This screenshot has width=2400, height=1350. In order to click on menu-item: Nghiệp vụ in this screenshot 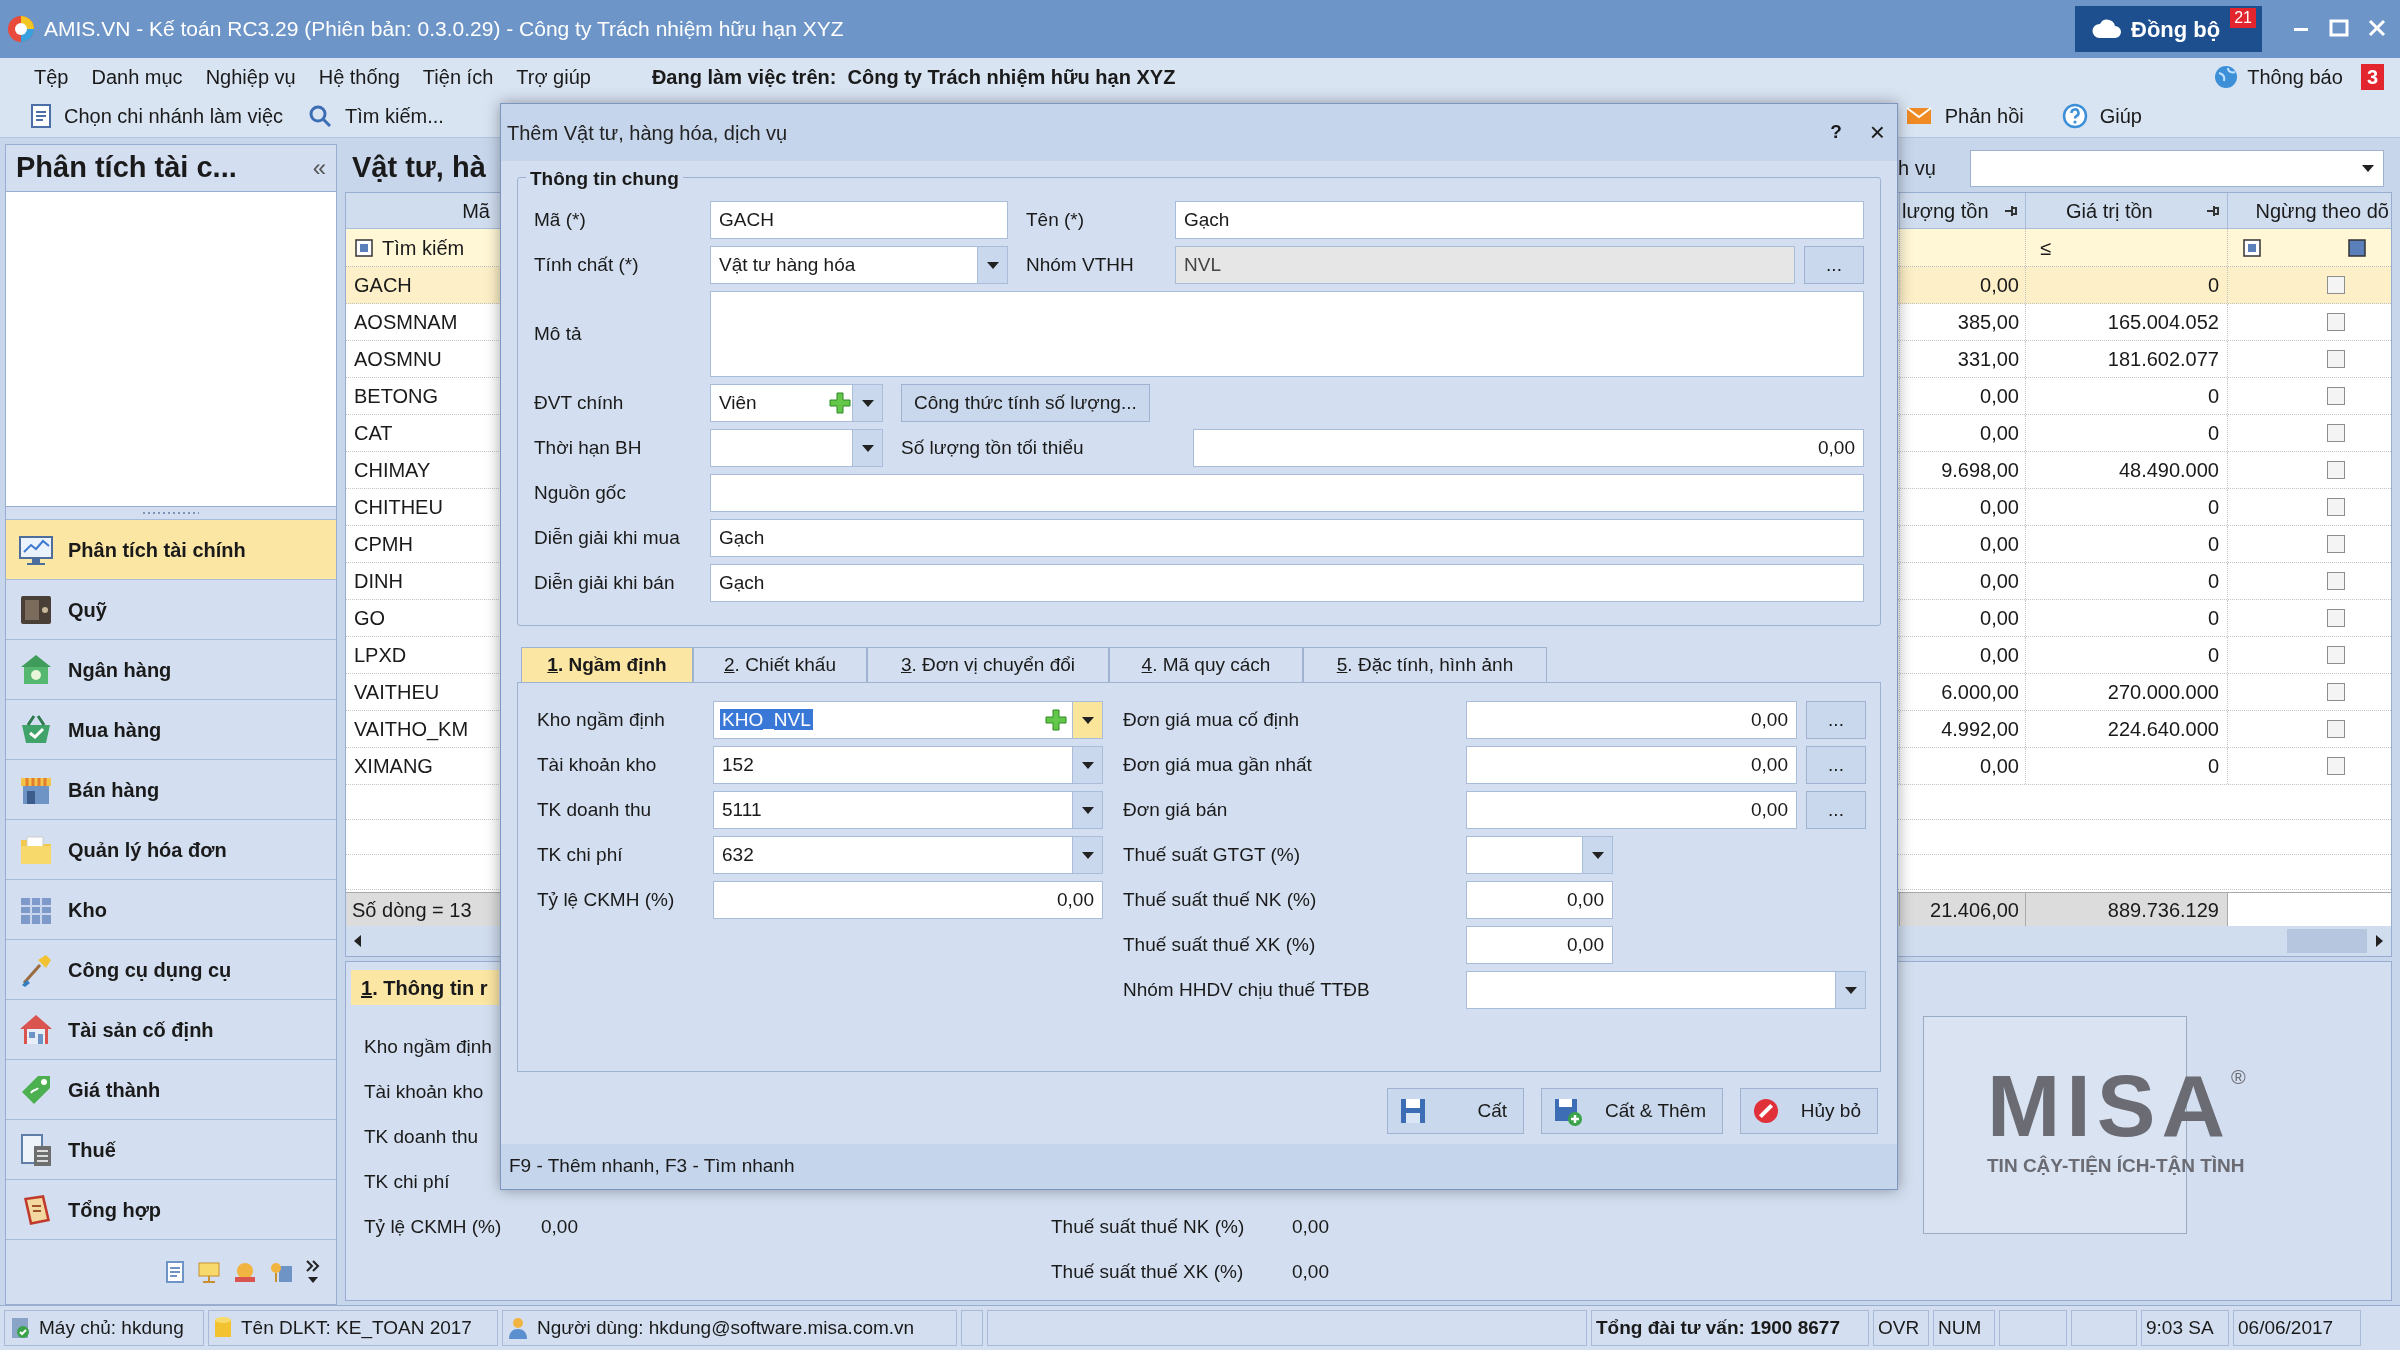, I will do `click(250, 76)`.